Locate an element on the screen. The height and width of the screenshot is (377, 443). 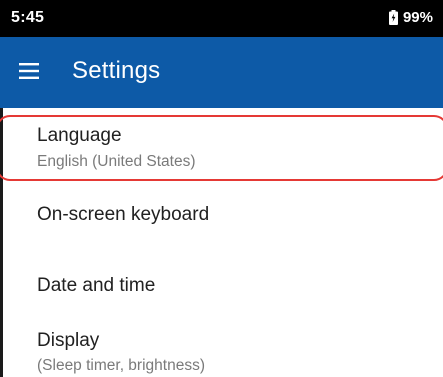
settings-item-title: Language is located at coordinates (79, 135).